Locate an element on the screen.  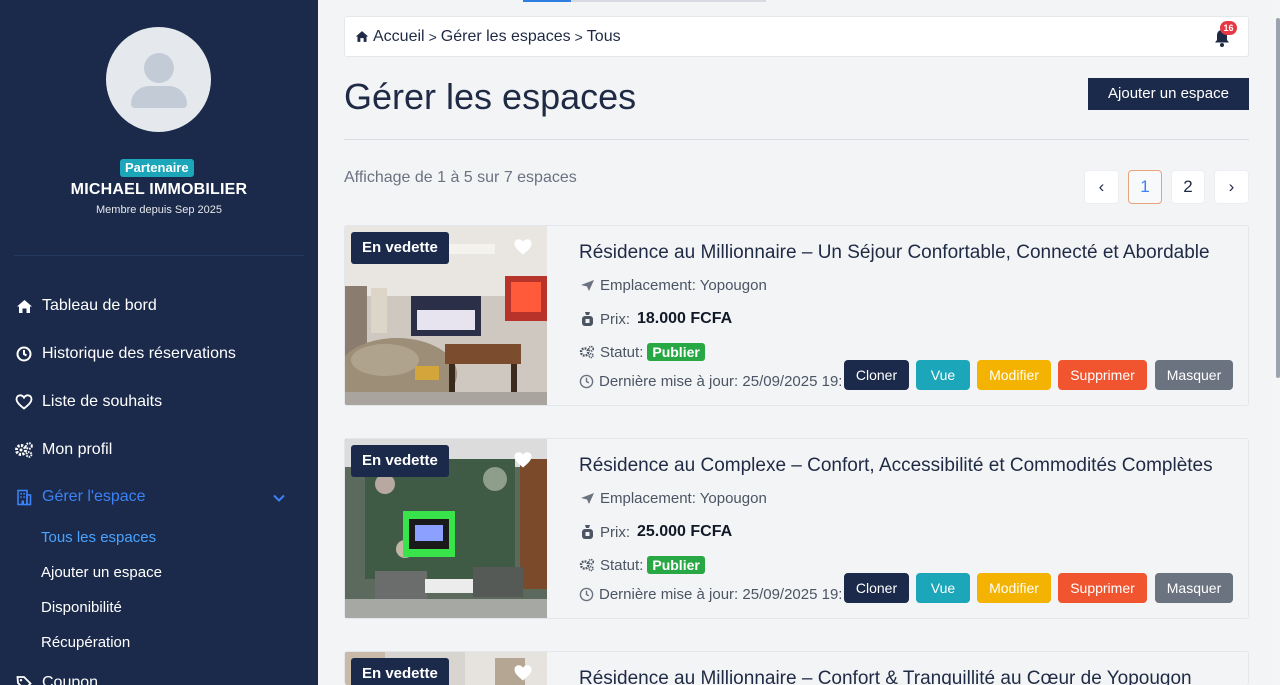
breadcrumb: Accueil > Gérer les espaces > Tous is located at coordinates (796, 36).